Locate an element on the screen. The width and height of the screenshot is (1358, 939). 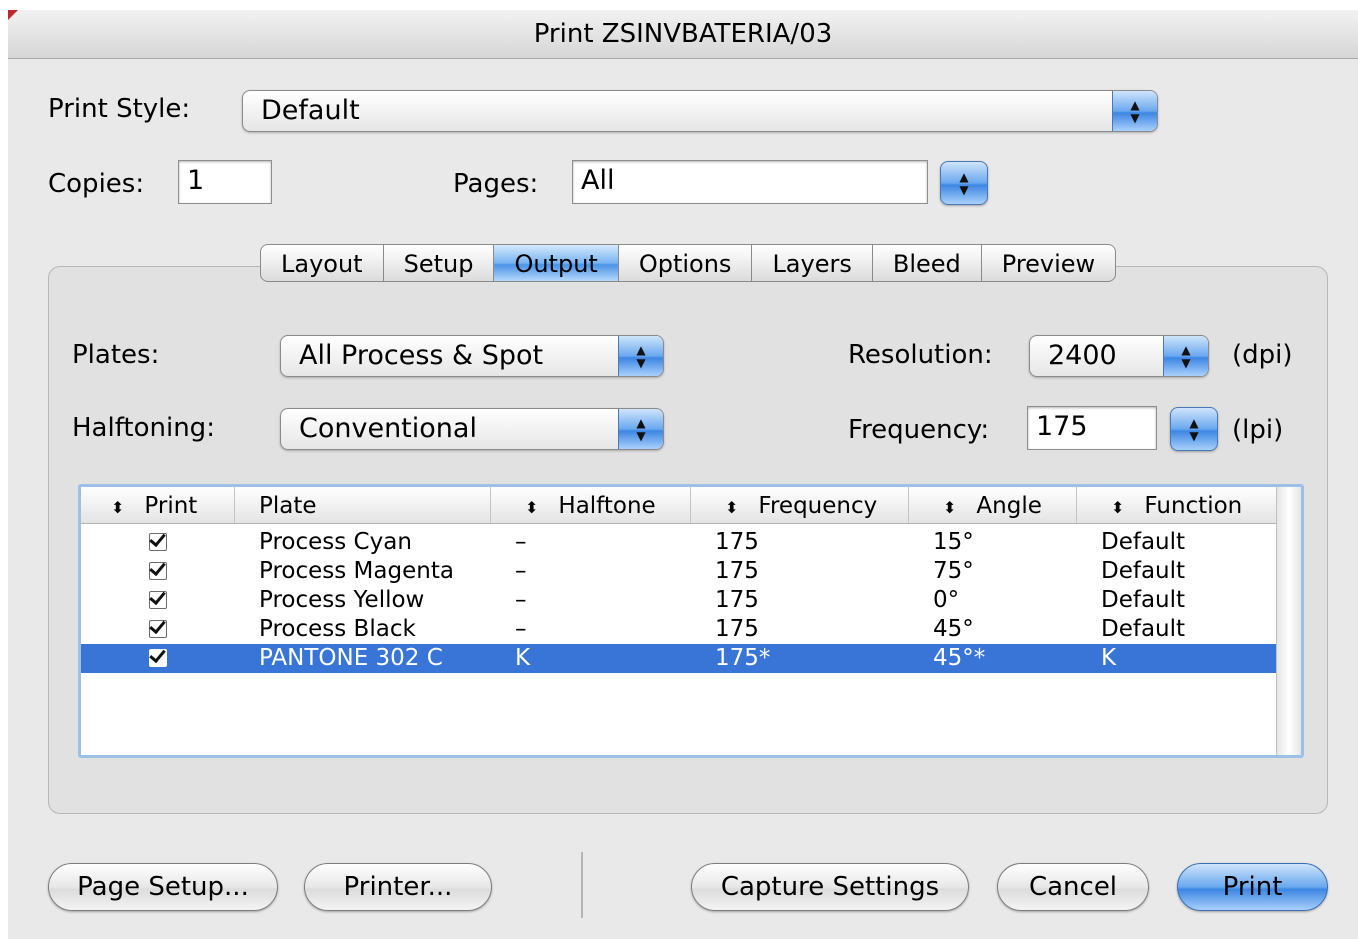
plate-cell: Process Magenta is located at coordinates (356, 571).